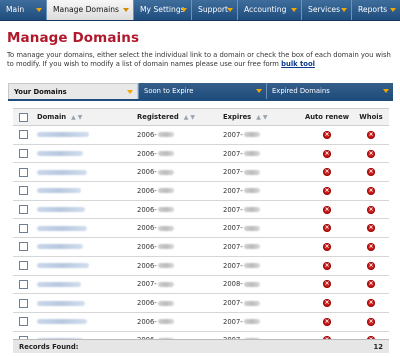 The height and width of the screenshot is (357, 400). What do you see at coordinates (327, 10) in the screenshot?
I see `nav-tab-services: Services` at bounding box center [327, 10].